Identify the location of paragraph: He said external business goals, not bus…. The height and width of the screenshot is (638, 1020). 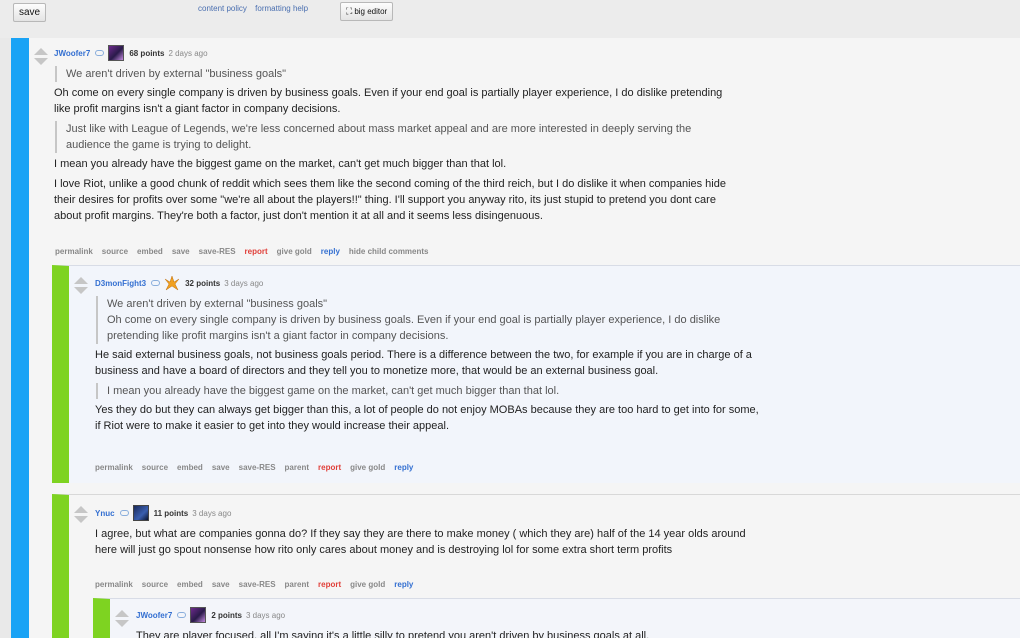
(423, 363).